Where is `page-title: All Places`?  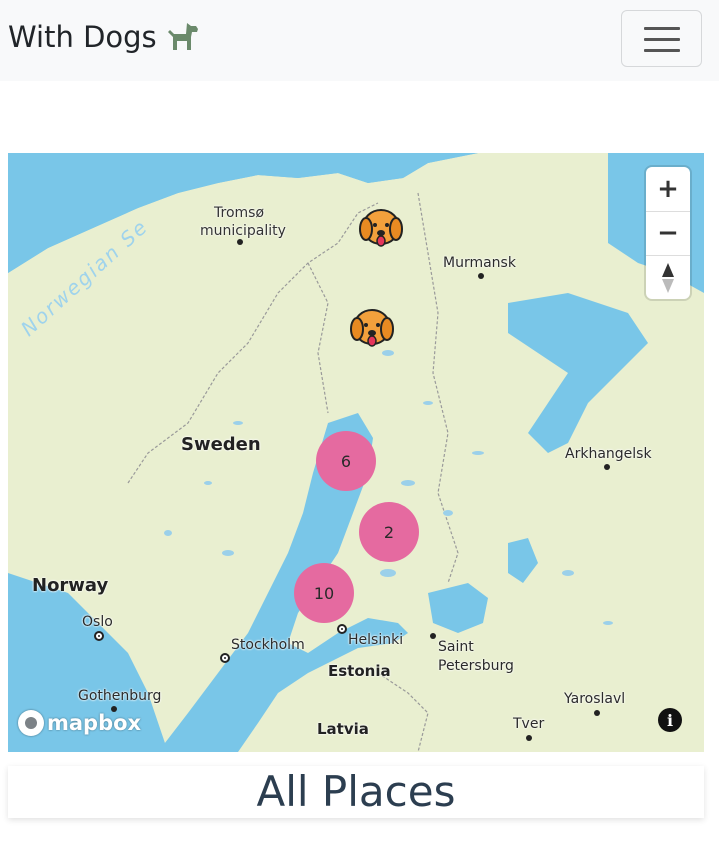 page-title: All Places is located at coordinates (356, 791).